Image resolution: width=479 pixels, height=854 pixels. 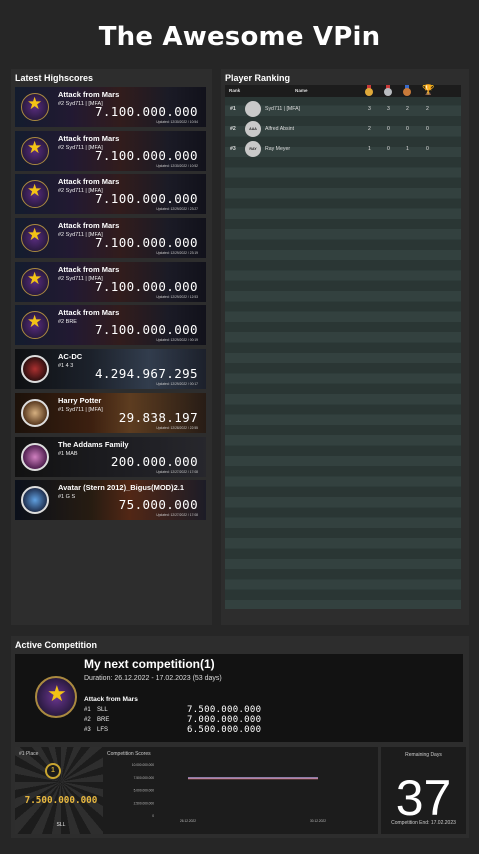 What do you see at coordinates (407, 129) in the screenshot?
I see `ranking-bronze-count: 0` at bounding box center [407, 129].